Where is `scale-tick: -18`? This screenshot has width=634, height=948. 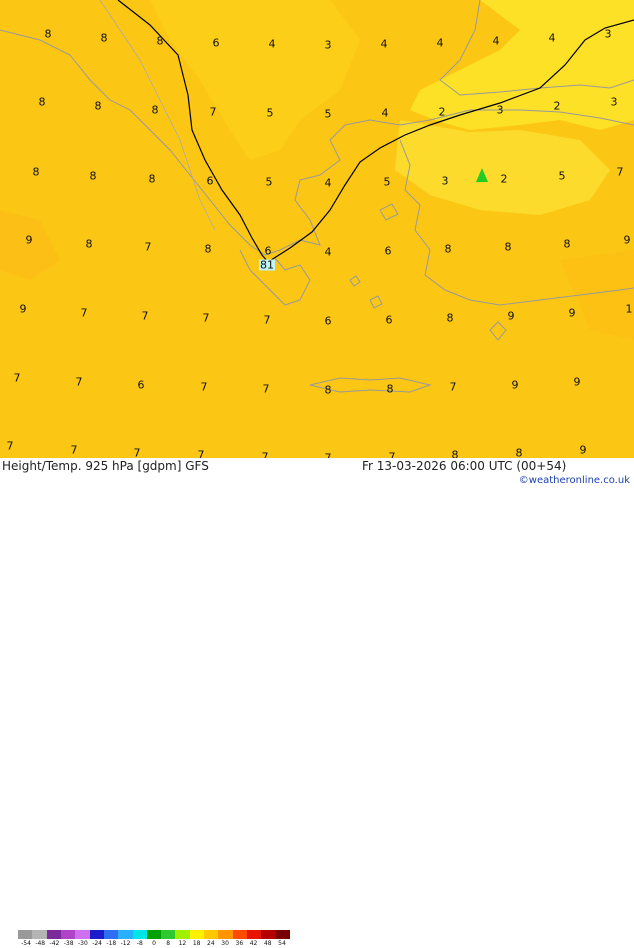 scale-tick: -18 is located at coordinates (111, 943).